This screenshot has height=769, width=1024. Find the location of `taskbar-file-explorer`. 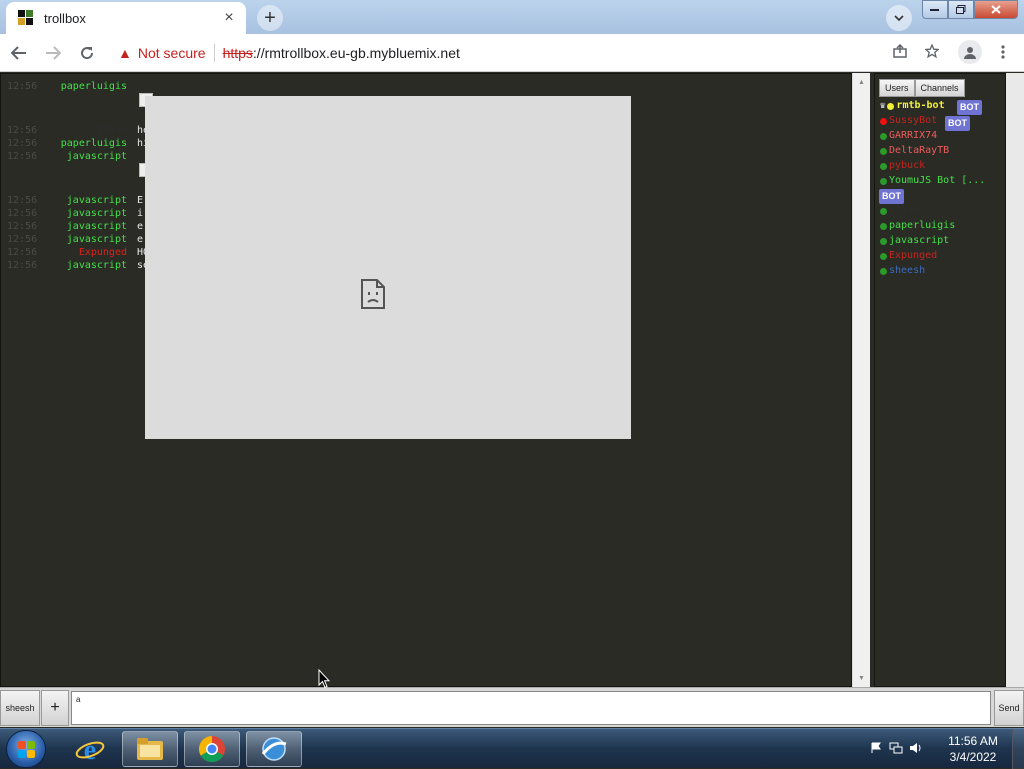

taskbar-file-explorer is located at coordinates (150, 749).